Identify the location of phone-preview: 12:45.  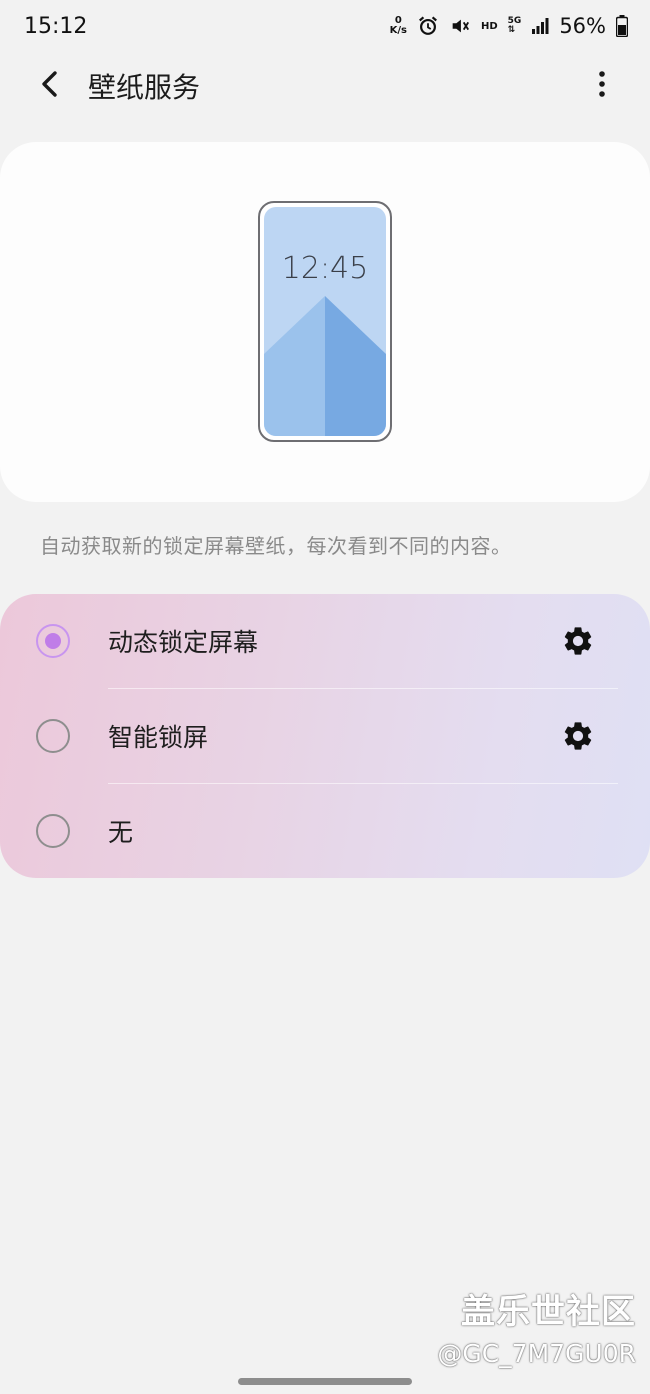
(325, 321).